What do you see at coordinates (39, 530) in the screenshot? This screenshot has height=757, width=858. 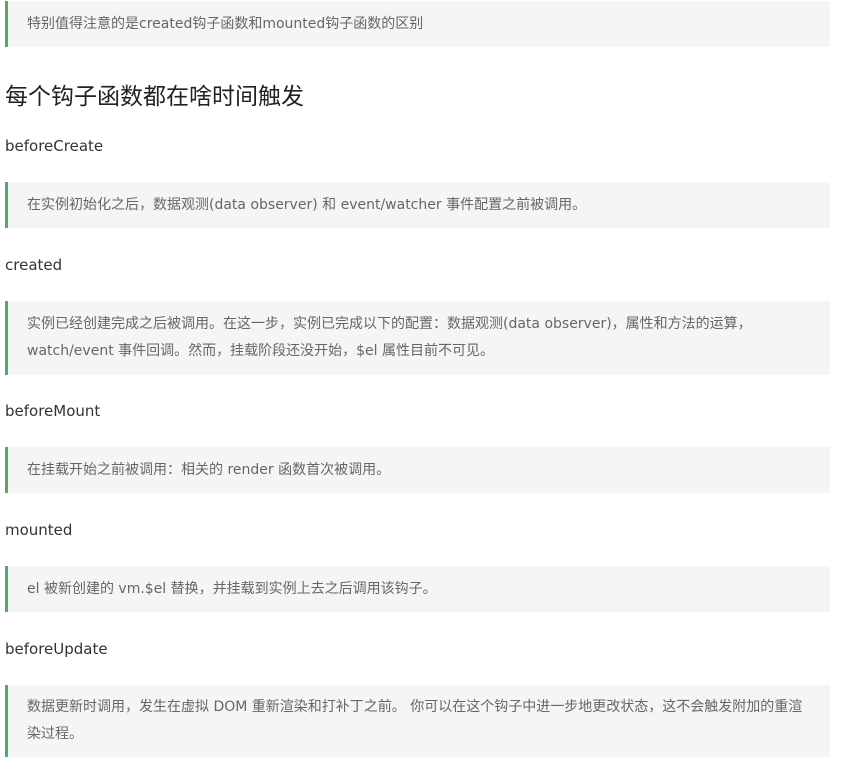 I see `hook-name-mounted: mounted` at bounding box center [39, 530].